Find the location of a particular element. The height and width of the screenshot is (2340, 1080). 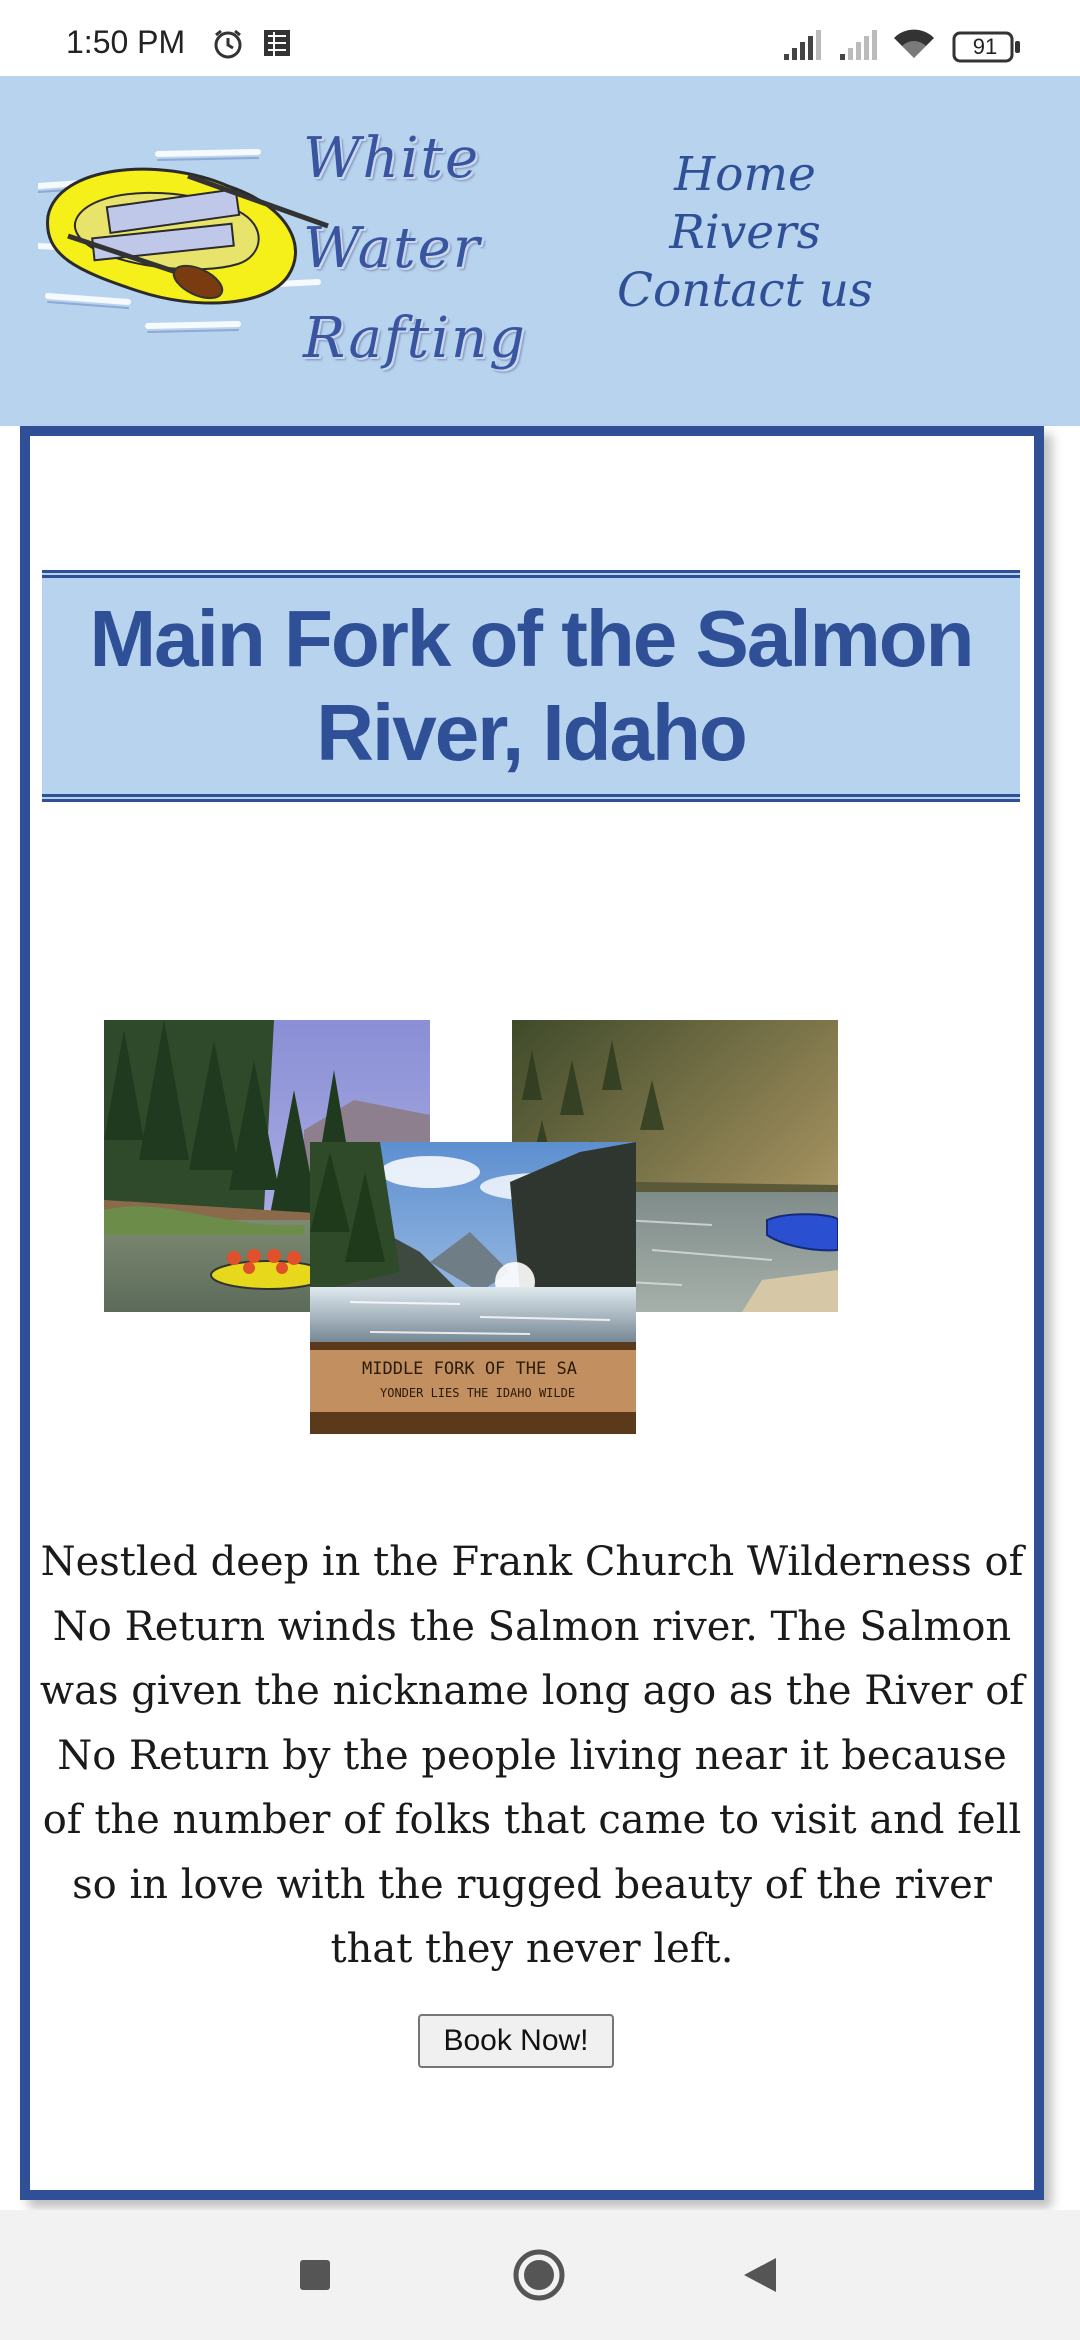

battery-level: 91 is located at coordinates (985, 46).